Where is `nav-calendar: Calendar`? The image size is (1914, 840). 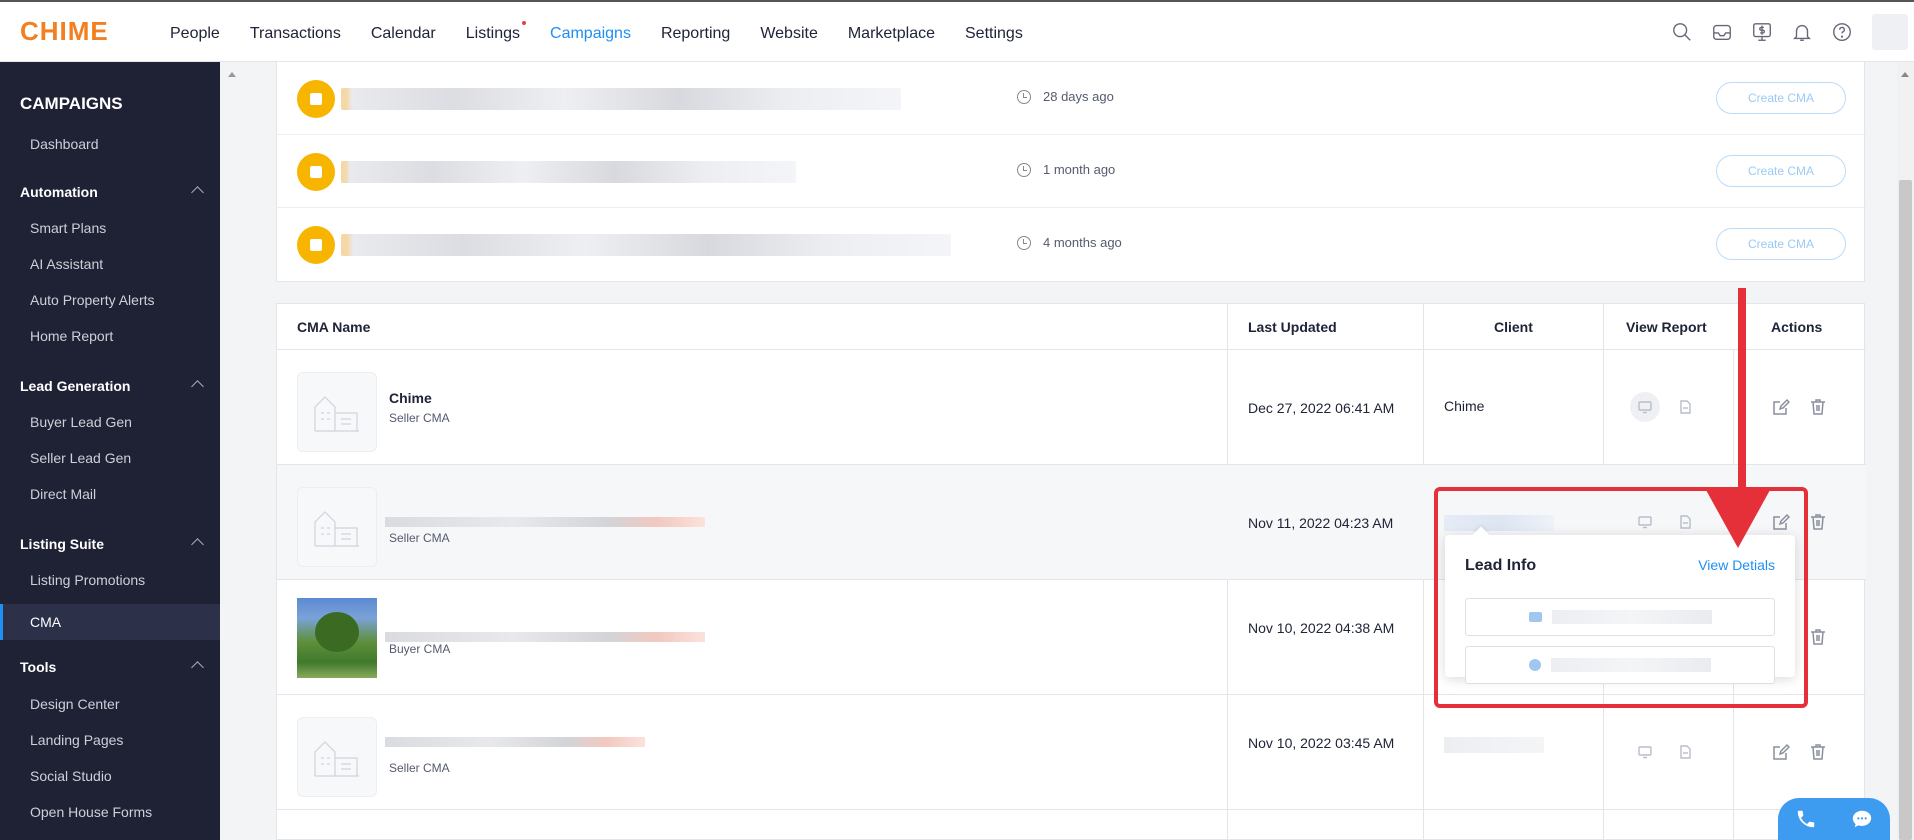 nav-calendar: Calendar is located at coordinates (403, 32).